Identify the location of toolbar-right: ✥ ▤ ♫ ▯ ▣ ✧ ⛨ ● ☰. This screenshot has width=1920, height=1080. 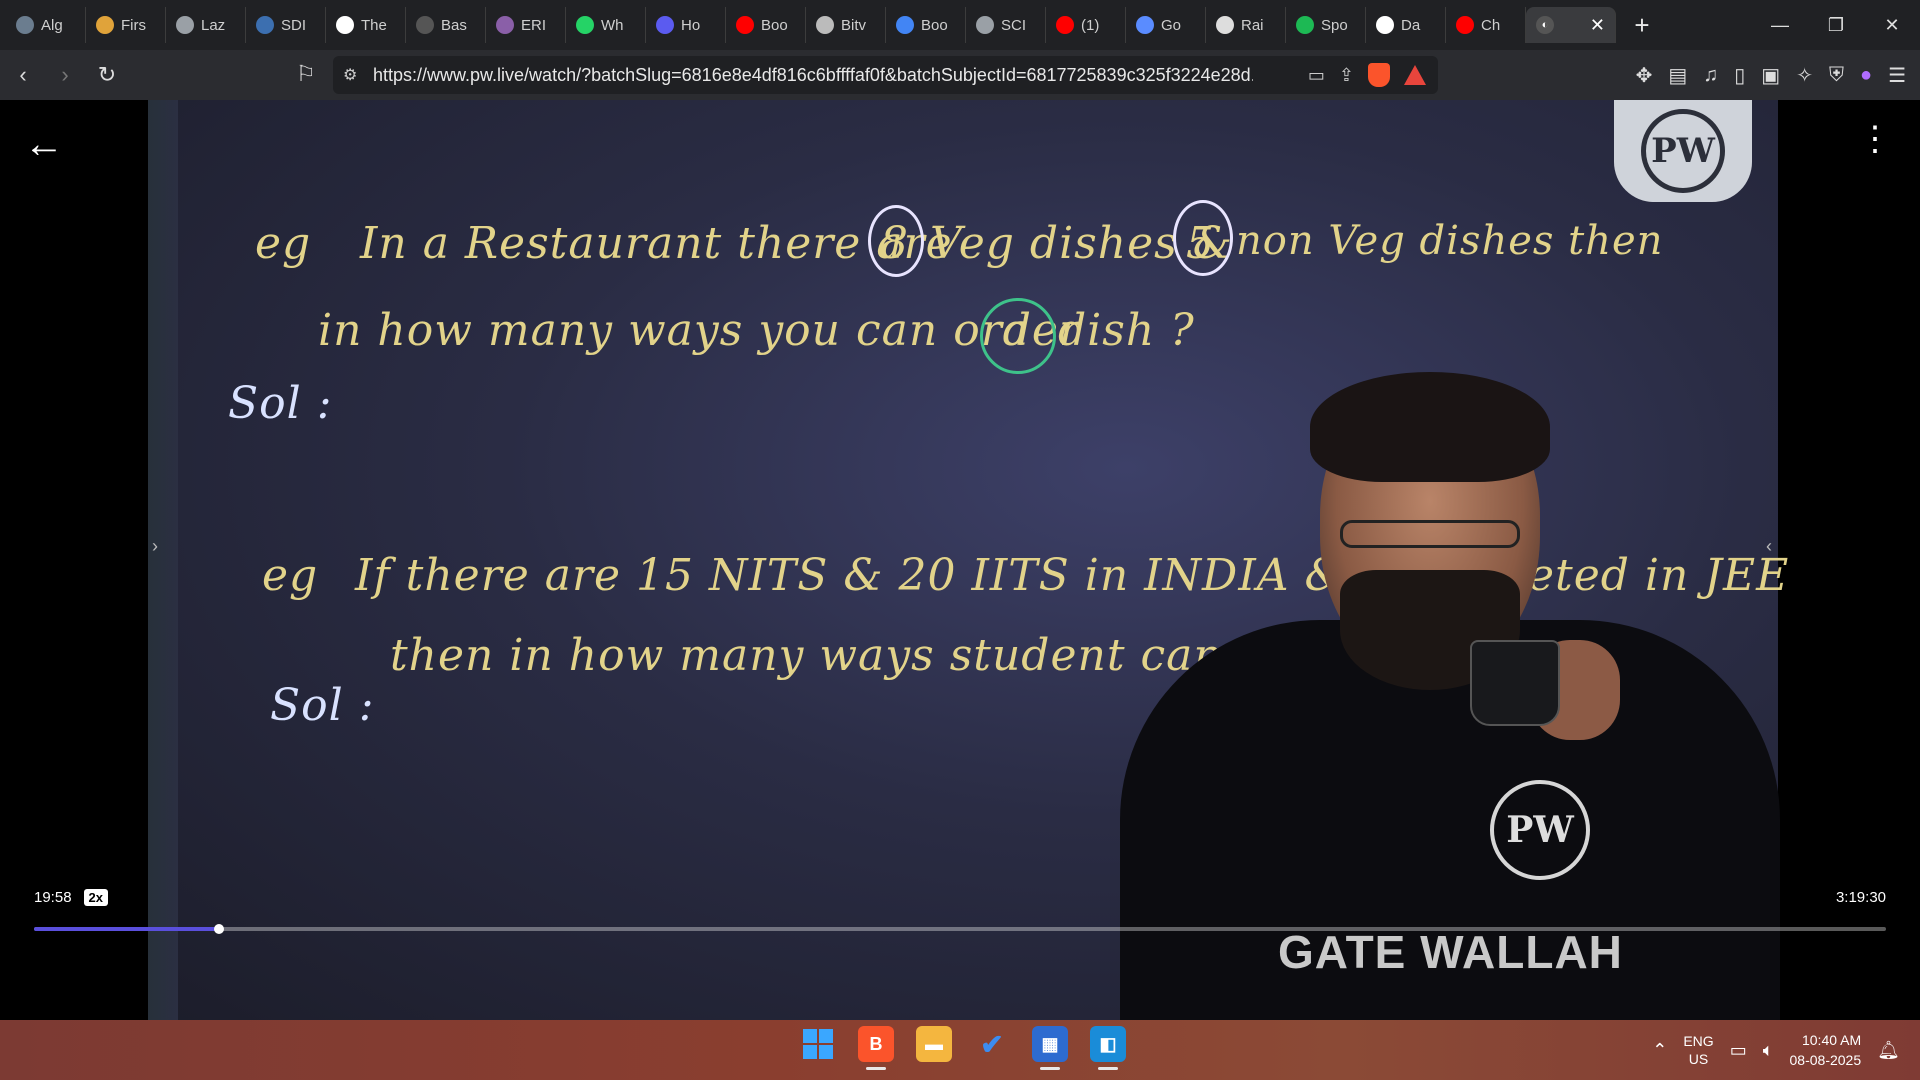
(1771, 75).